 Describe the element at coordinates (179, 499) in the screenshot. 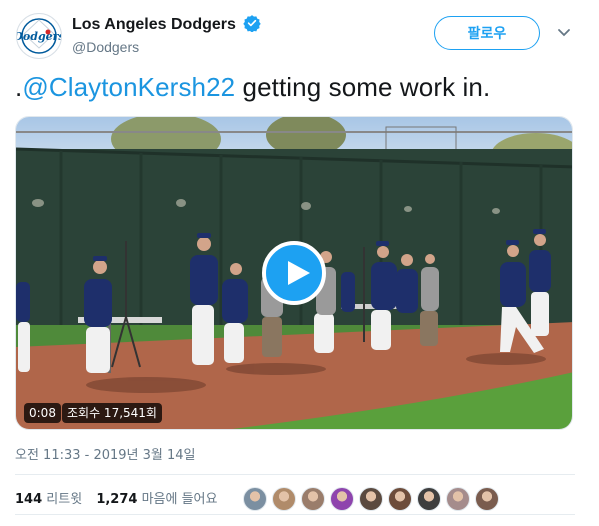

I see `like-label: 마음에 들어요` at that location.